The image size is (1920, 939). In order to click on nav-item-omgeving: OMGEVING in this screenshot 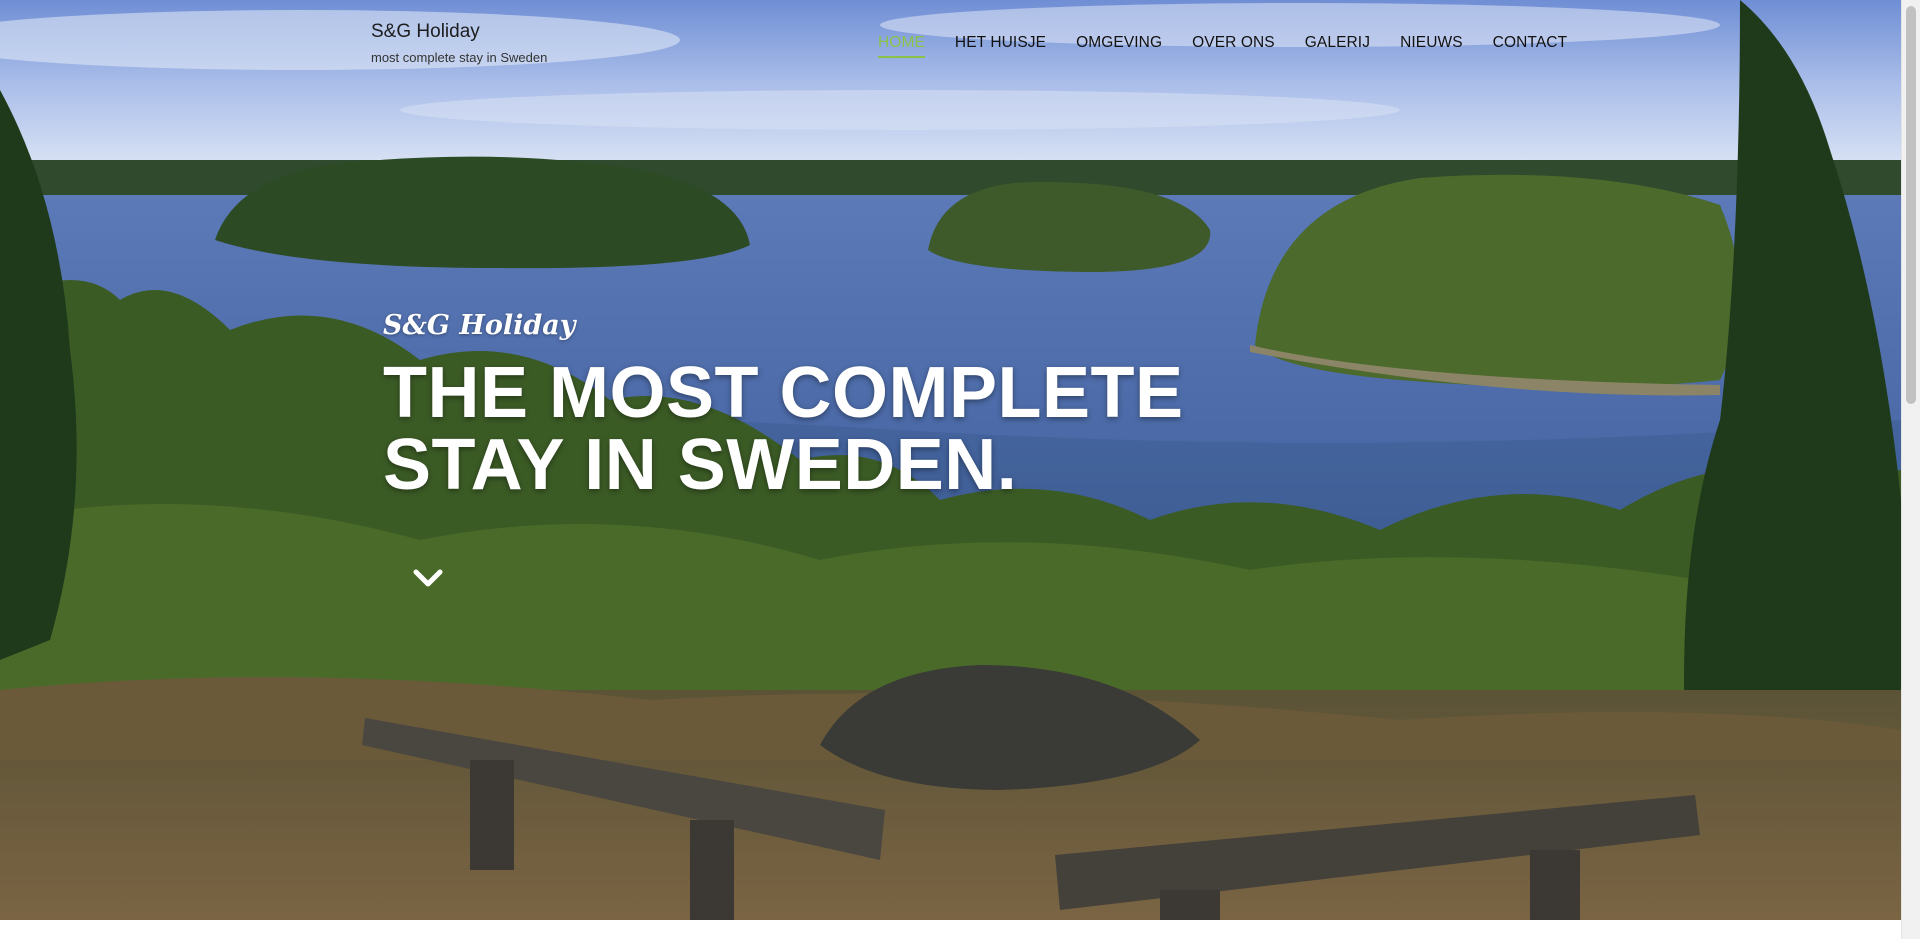, I will do `click(1119, 46)`.